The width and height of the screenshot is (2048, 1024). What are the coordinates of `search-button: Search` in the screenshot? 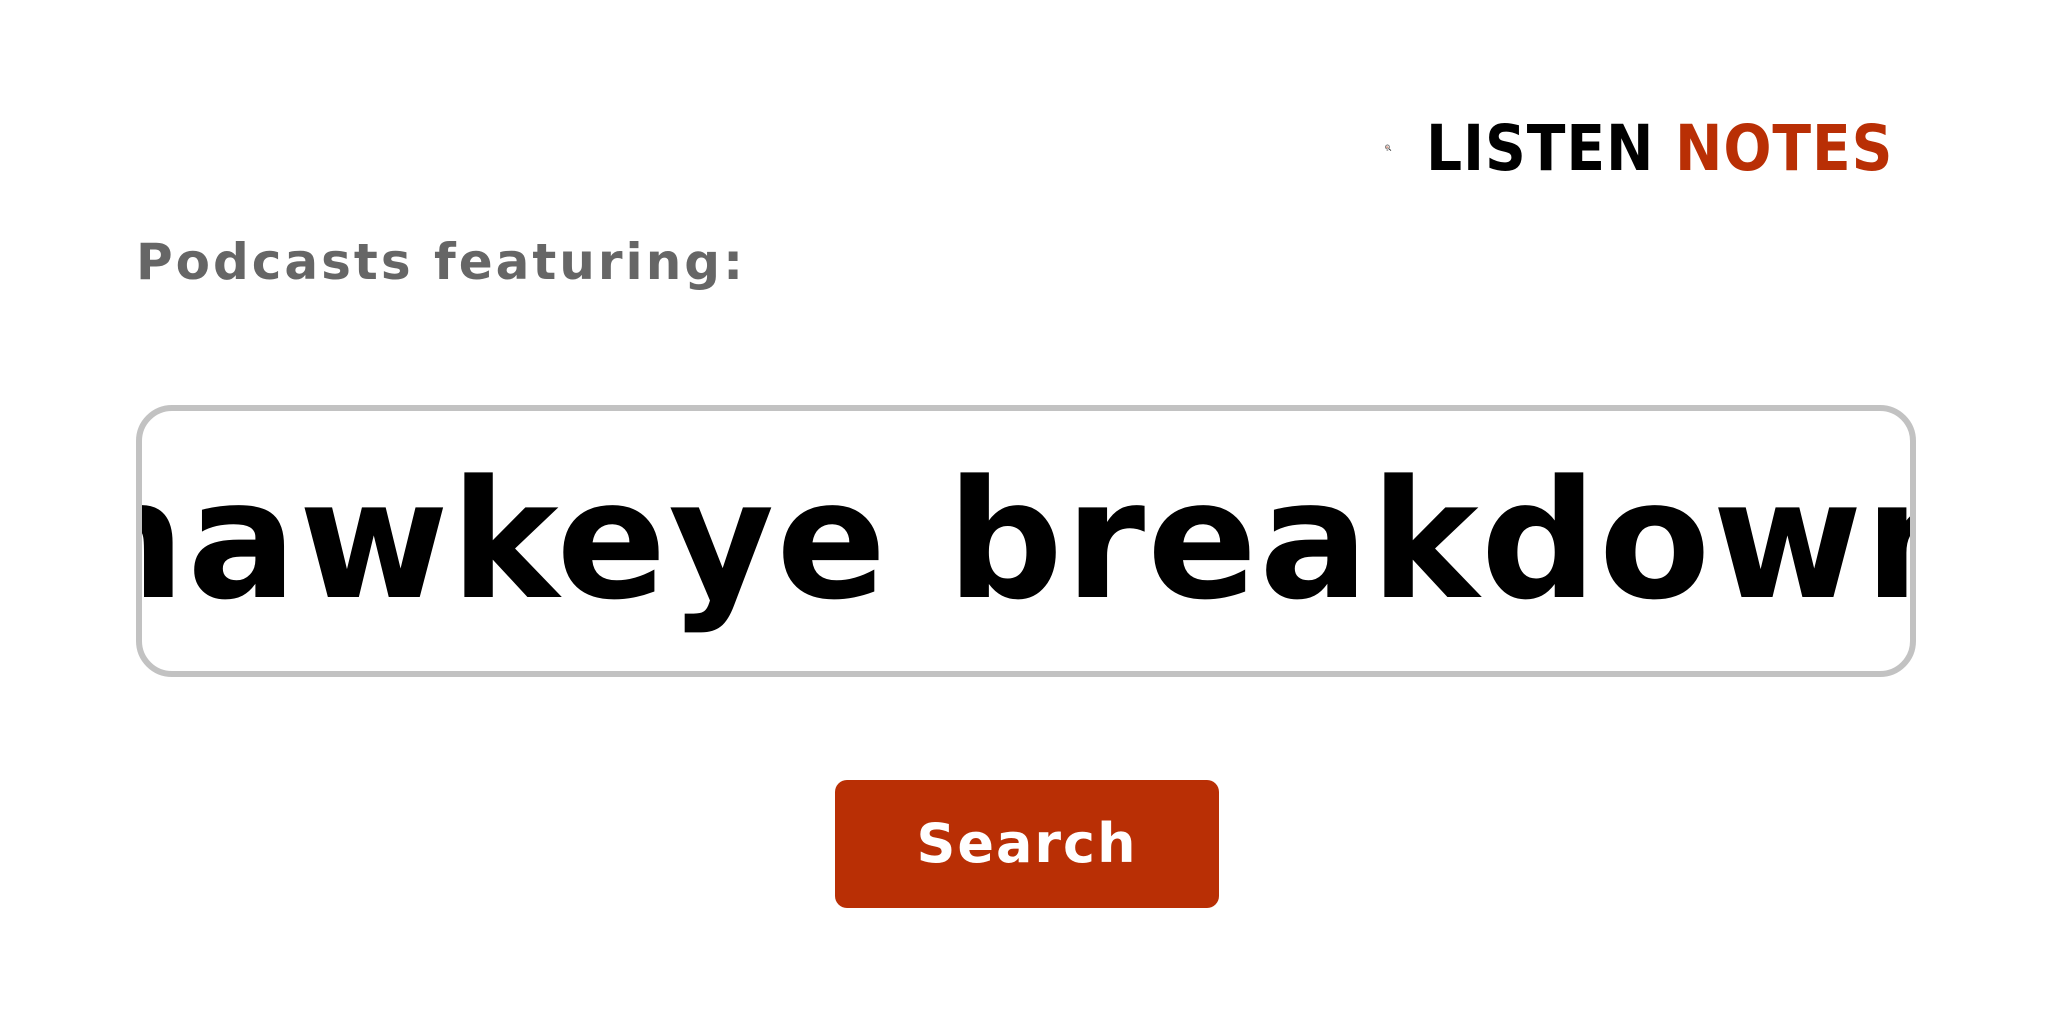 It's located at (1027, 844).